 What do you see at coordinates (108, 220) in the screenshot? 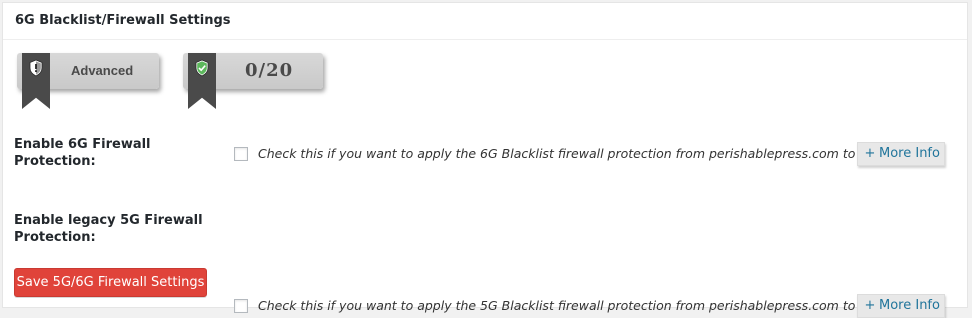
I see `label-line: Enable legacy 5G Firewall` at bounding box center [108, 220].